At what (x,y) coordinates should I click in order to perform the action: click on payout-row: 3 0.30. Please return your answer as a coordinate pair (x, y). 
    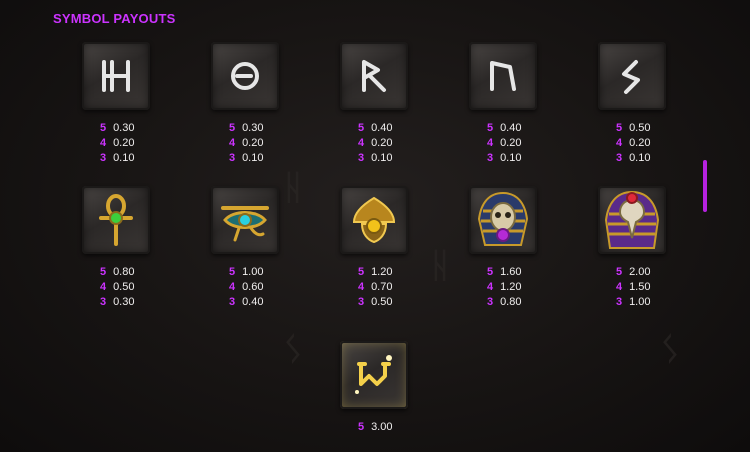
    Looking at the image, I should click on (117, 302).